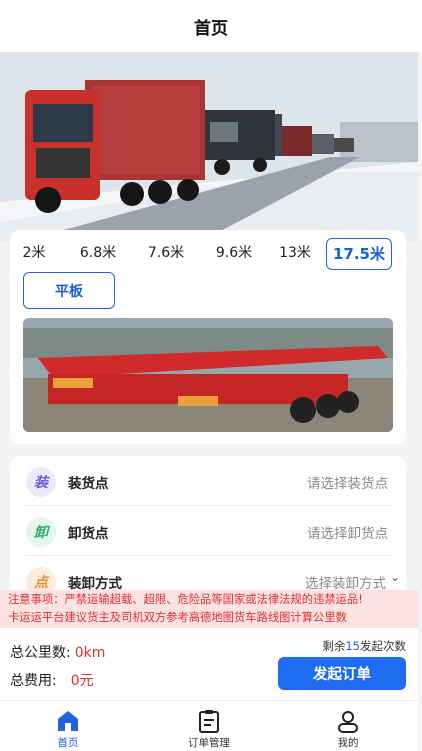  I want to click on tab-profile-label: 我的, so click(348, 743).